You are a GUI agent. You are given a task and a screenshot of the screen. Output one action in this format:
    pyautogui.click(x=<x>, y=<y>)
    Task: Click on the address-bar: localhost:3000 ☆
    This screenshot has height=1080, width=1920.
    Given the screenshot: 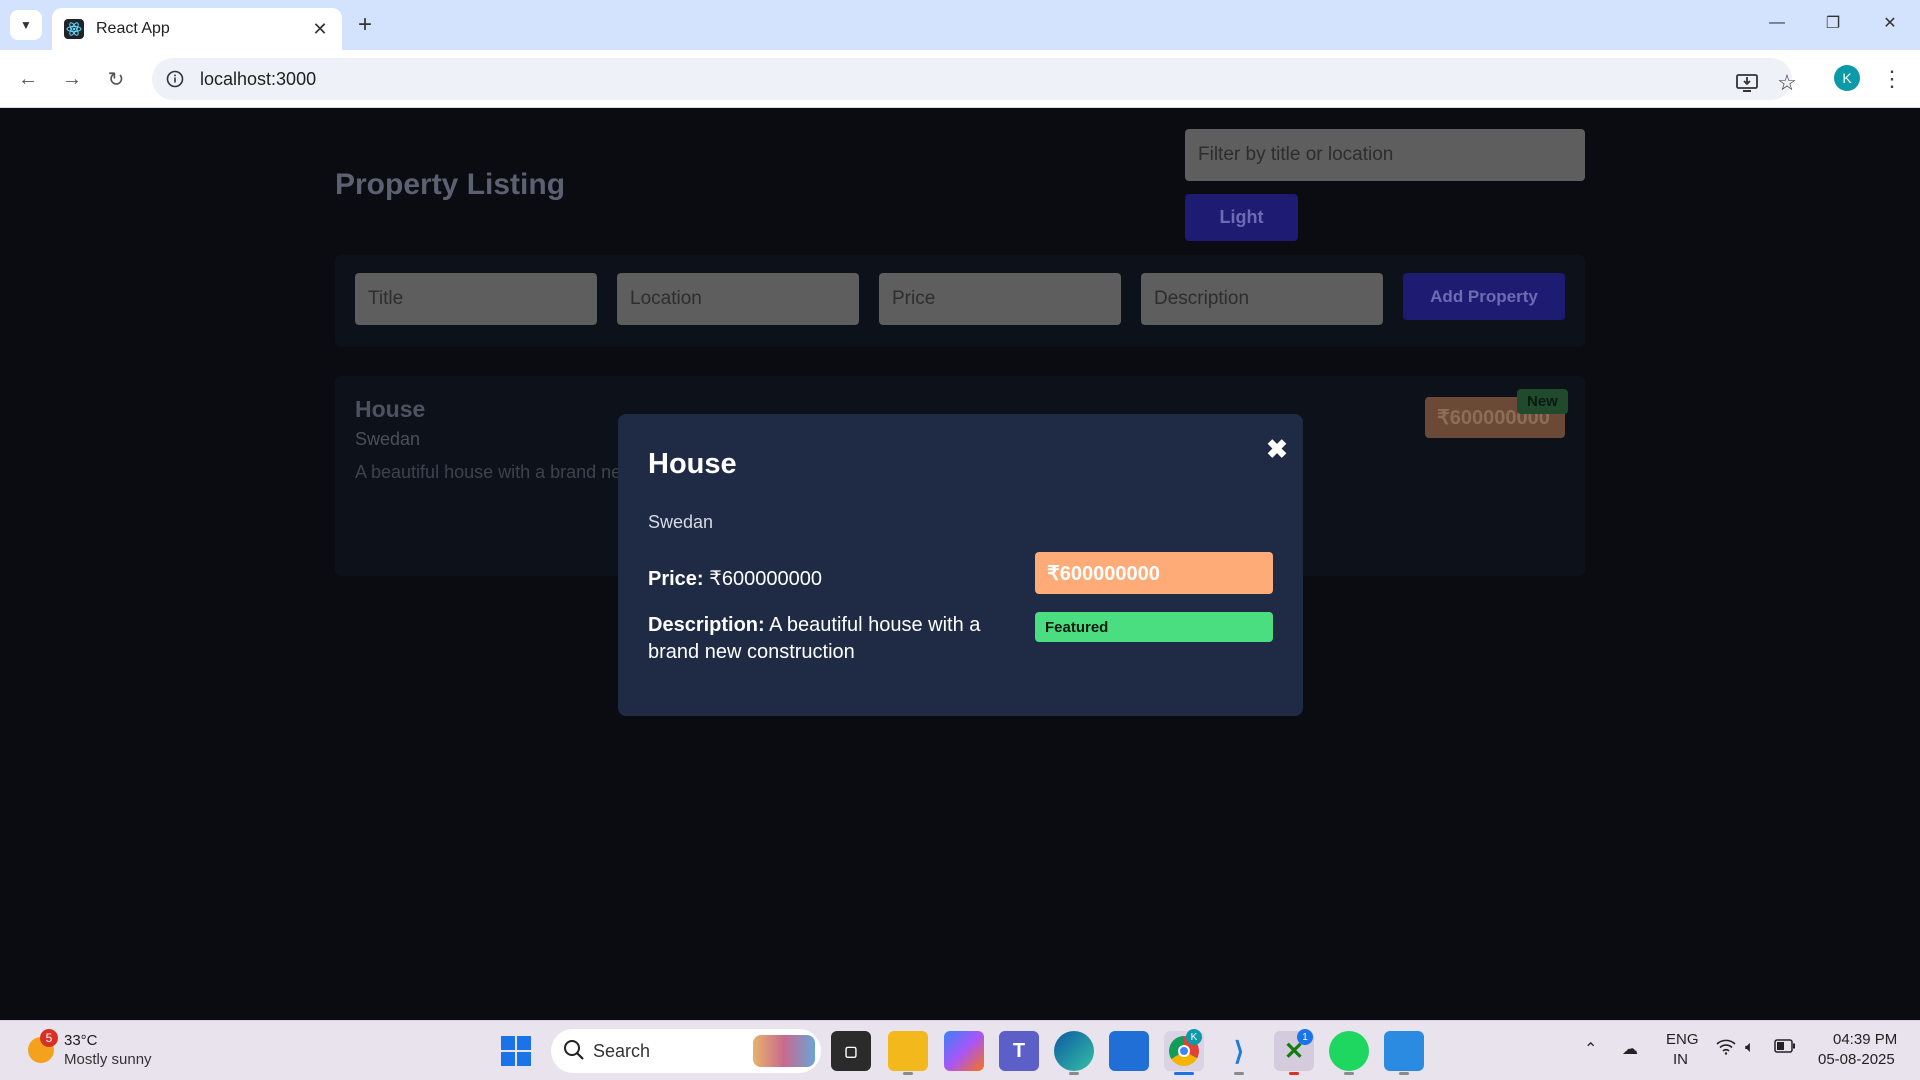 What is the action you would take?
    pyautogui.click(x=974, y=79)
    